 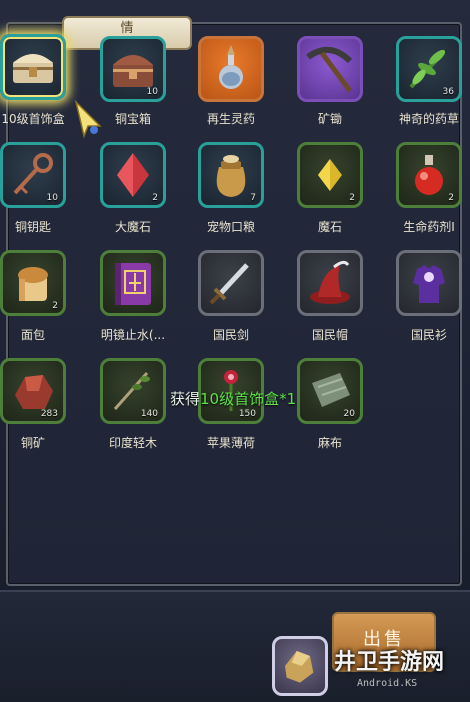 I want to click on chest-icon, so click(x=33, y=68).